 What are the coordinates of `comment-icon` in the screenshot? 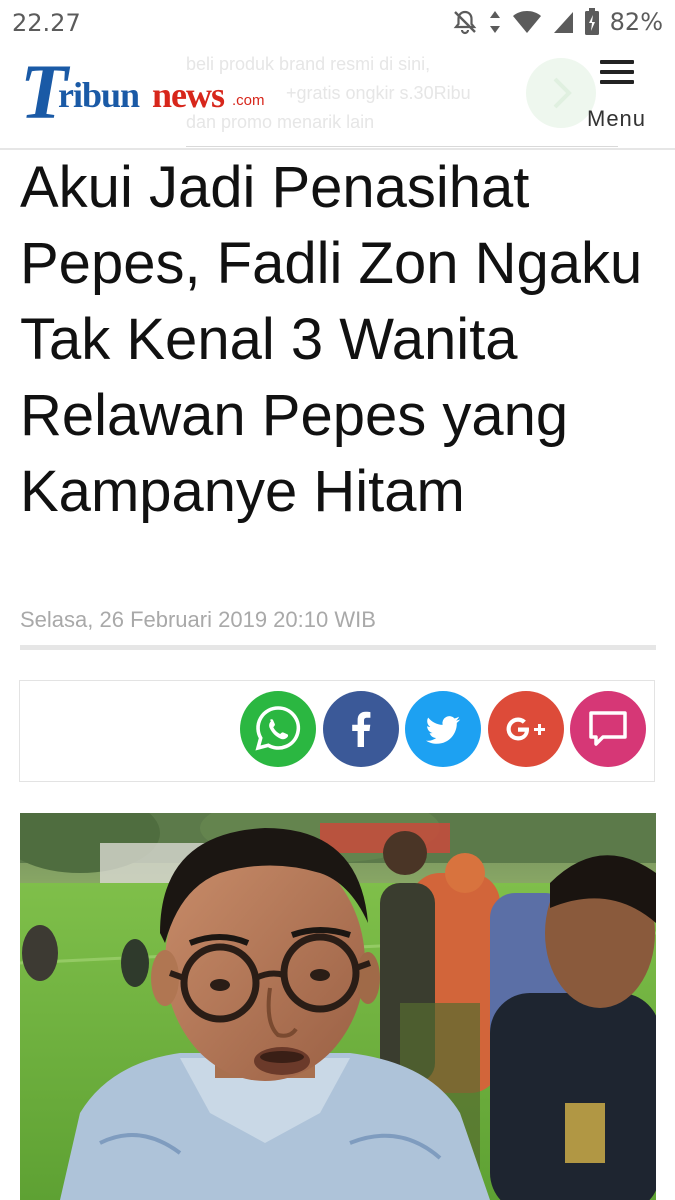 It's located at (608, 729).